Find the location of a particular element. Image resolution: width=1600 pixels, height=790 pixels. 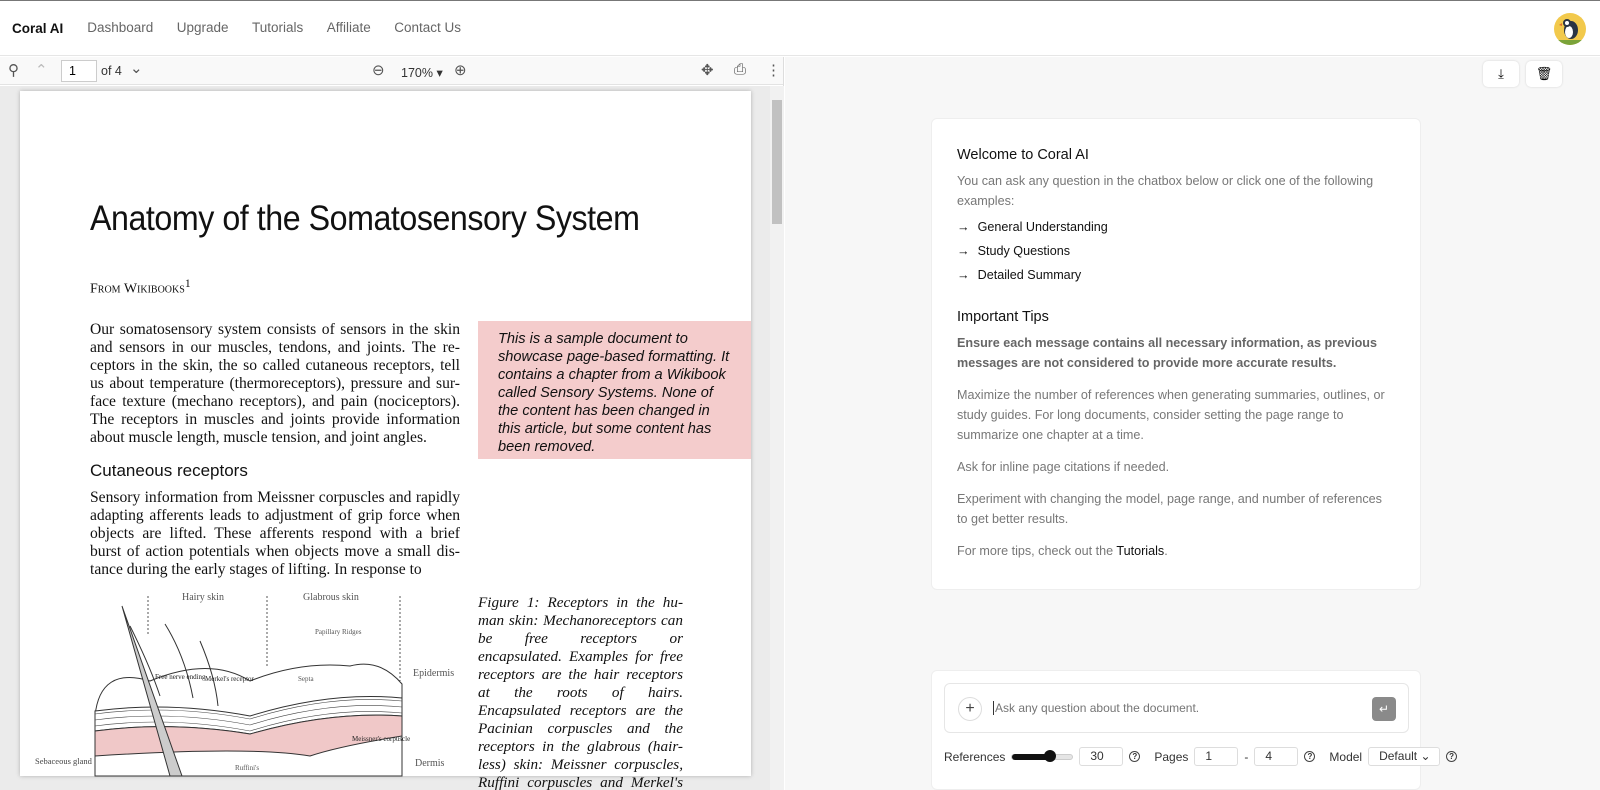

download-icon: ⤓ is located at coordinates (1501, 73).